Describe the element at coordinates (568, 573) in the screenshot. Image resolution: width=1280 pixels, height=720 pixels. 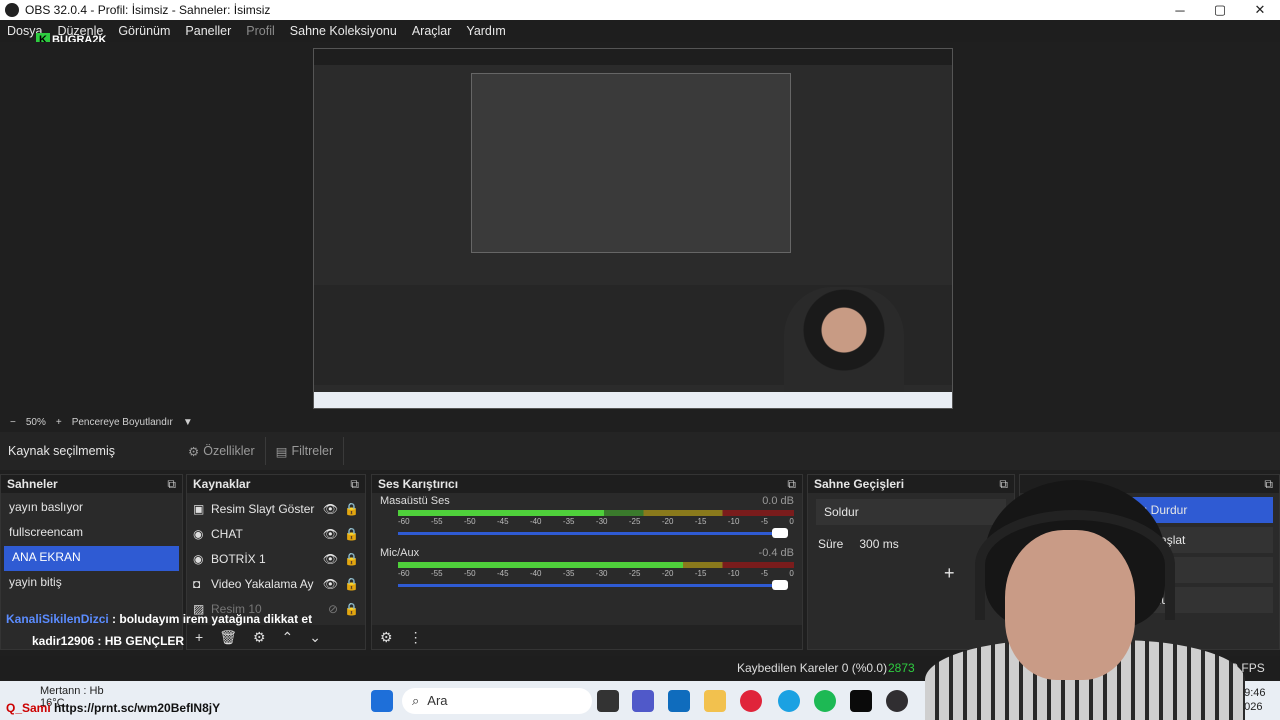
I see `meter-tick-label: -35` at that location.